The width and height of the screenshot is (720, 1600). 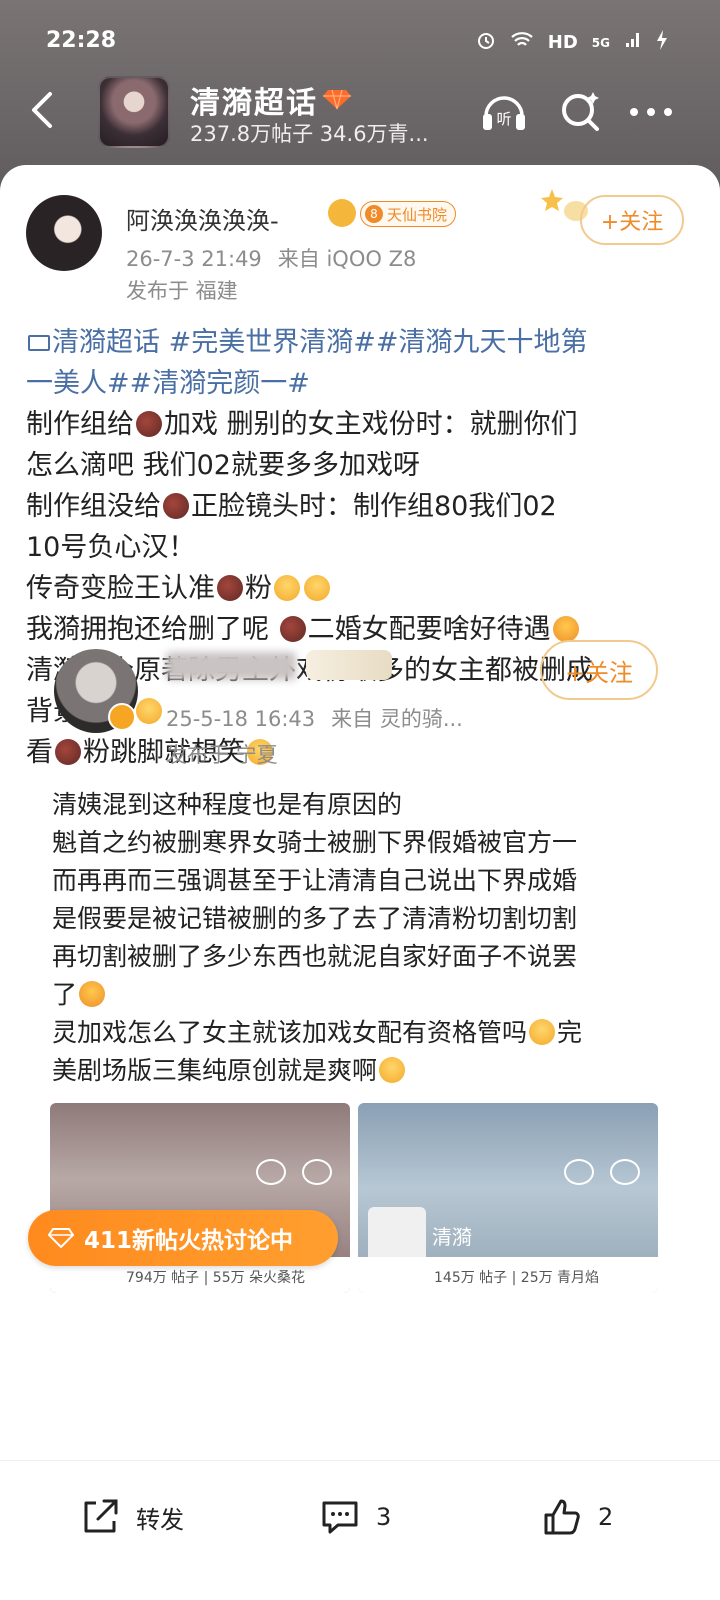 What do you see at coordinates (651, 112) in the screenshot?
I see `more-options-button` at bounding box center [651, 112].